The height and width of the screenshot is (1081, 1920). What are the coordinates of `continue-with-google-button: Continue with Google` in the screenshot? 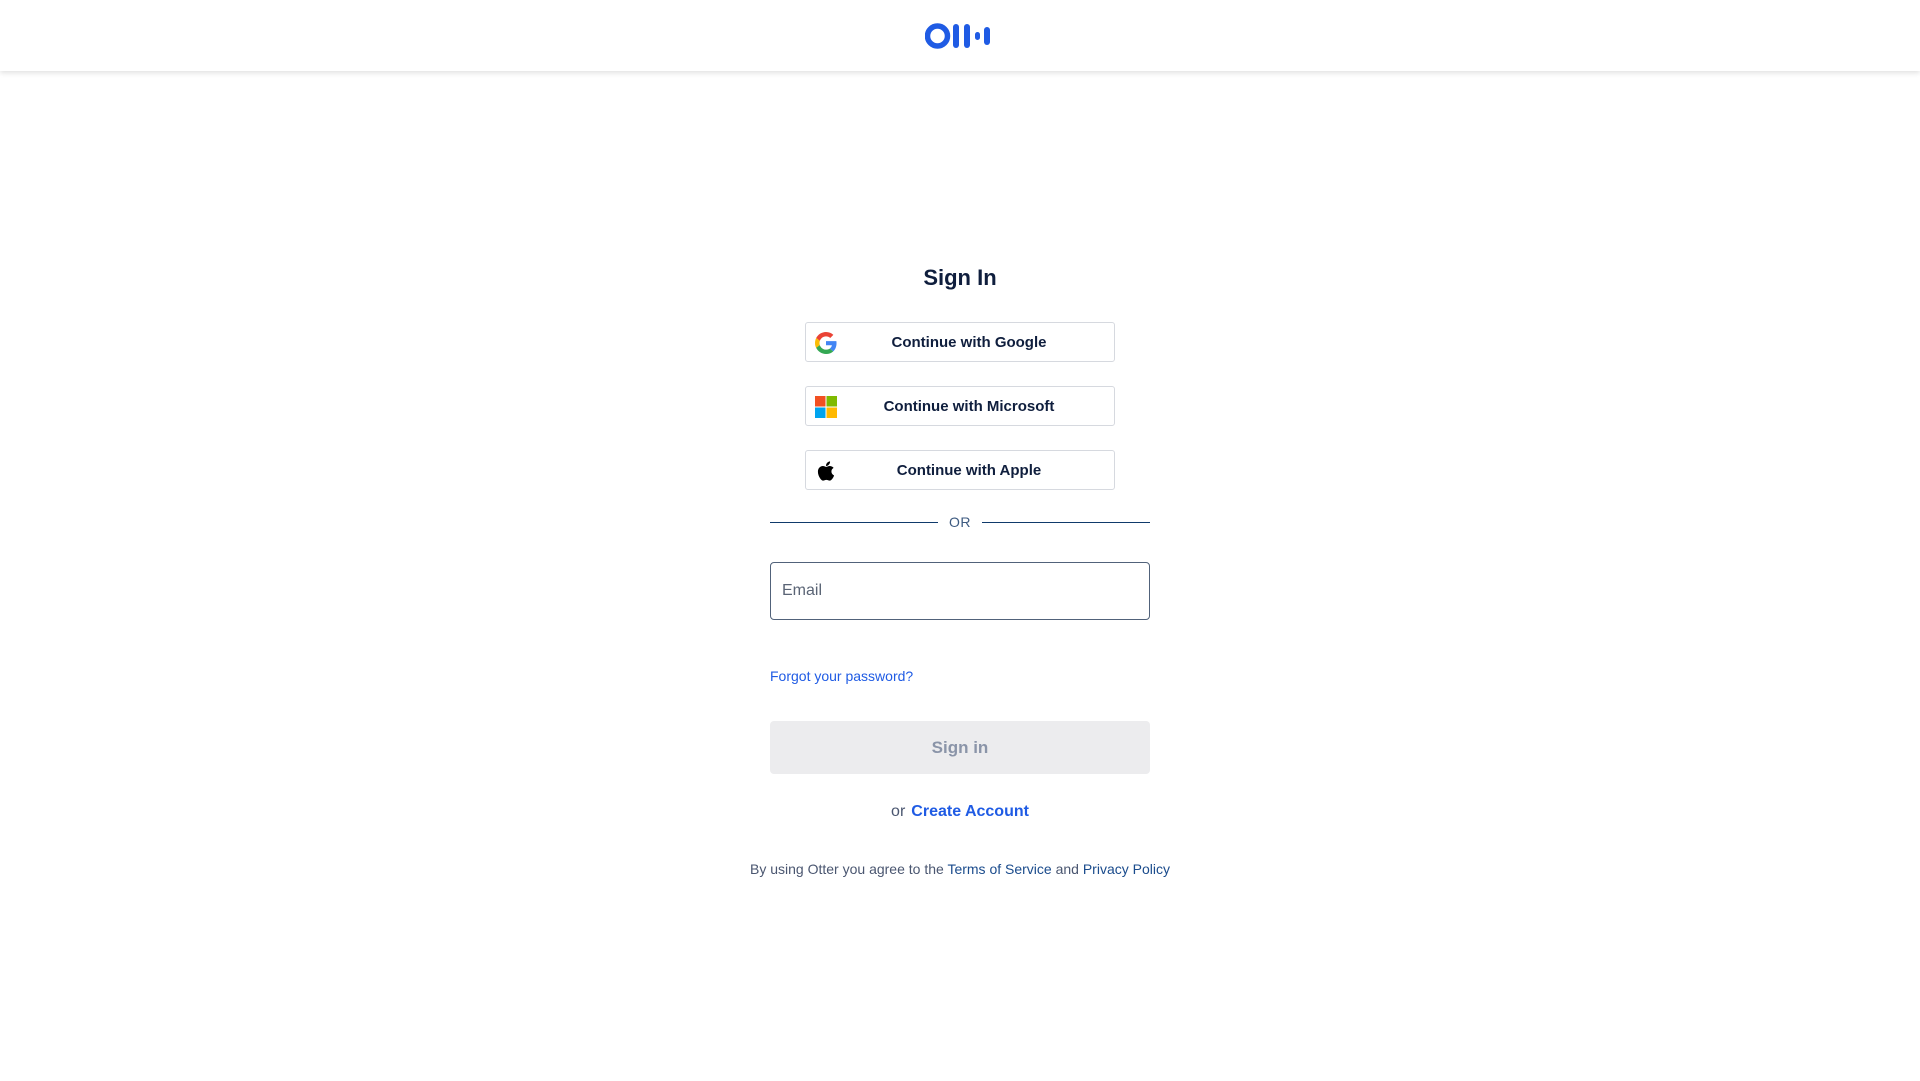 It's located at (960, 342).